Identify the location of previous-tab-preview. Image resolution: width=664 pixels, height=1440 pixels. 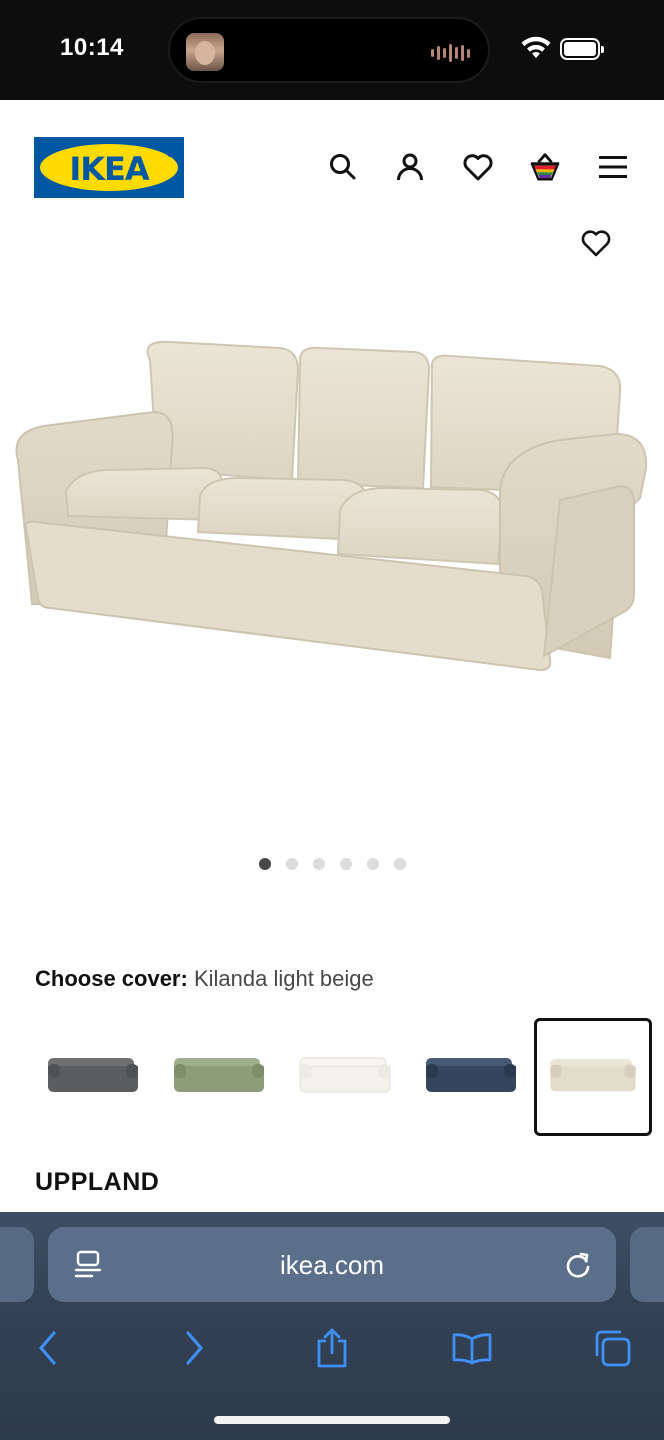
(17, 1264).